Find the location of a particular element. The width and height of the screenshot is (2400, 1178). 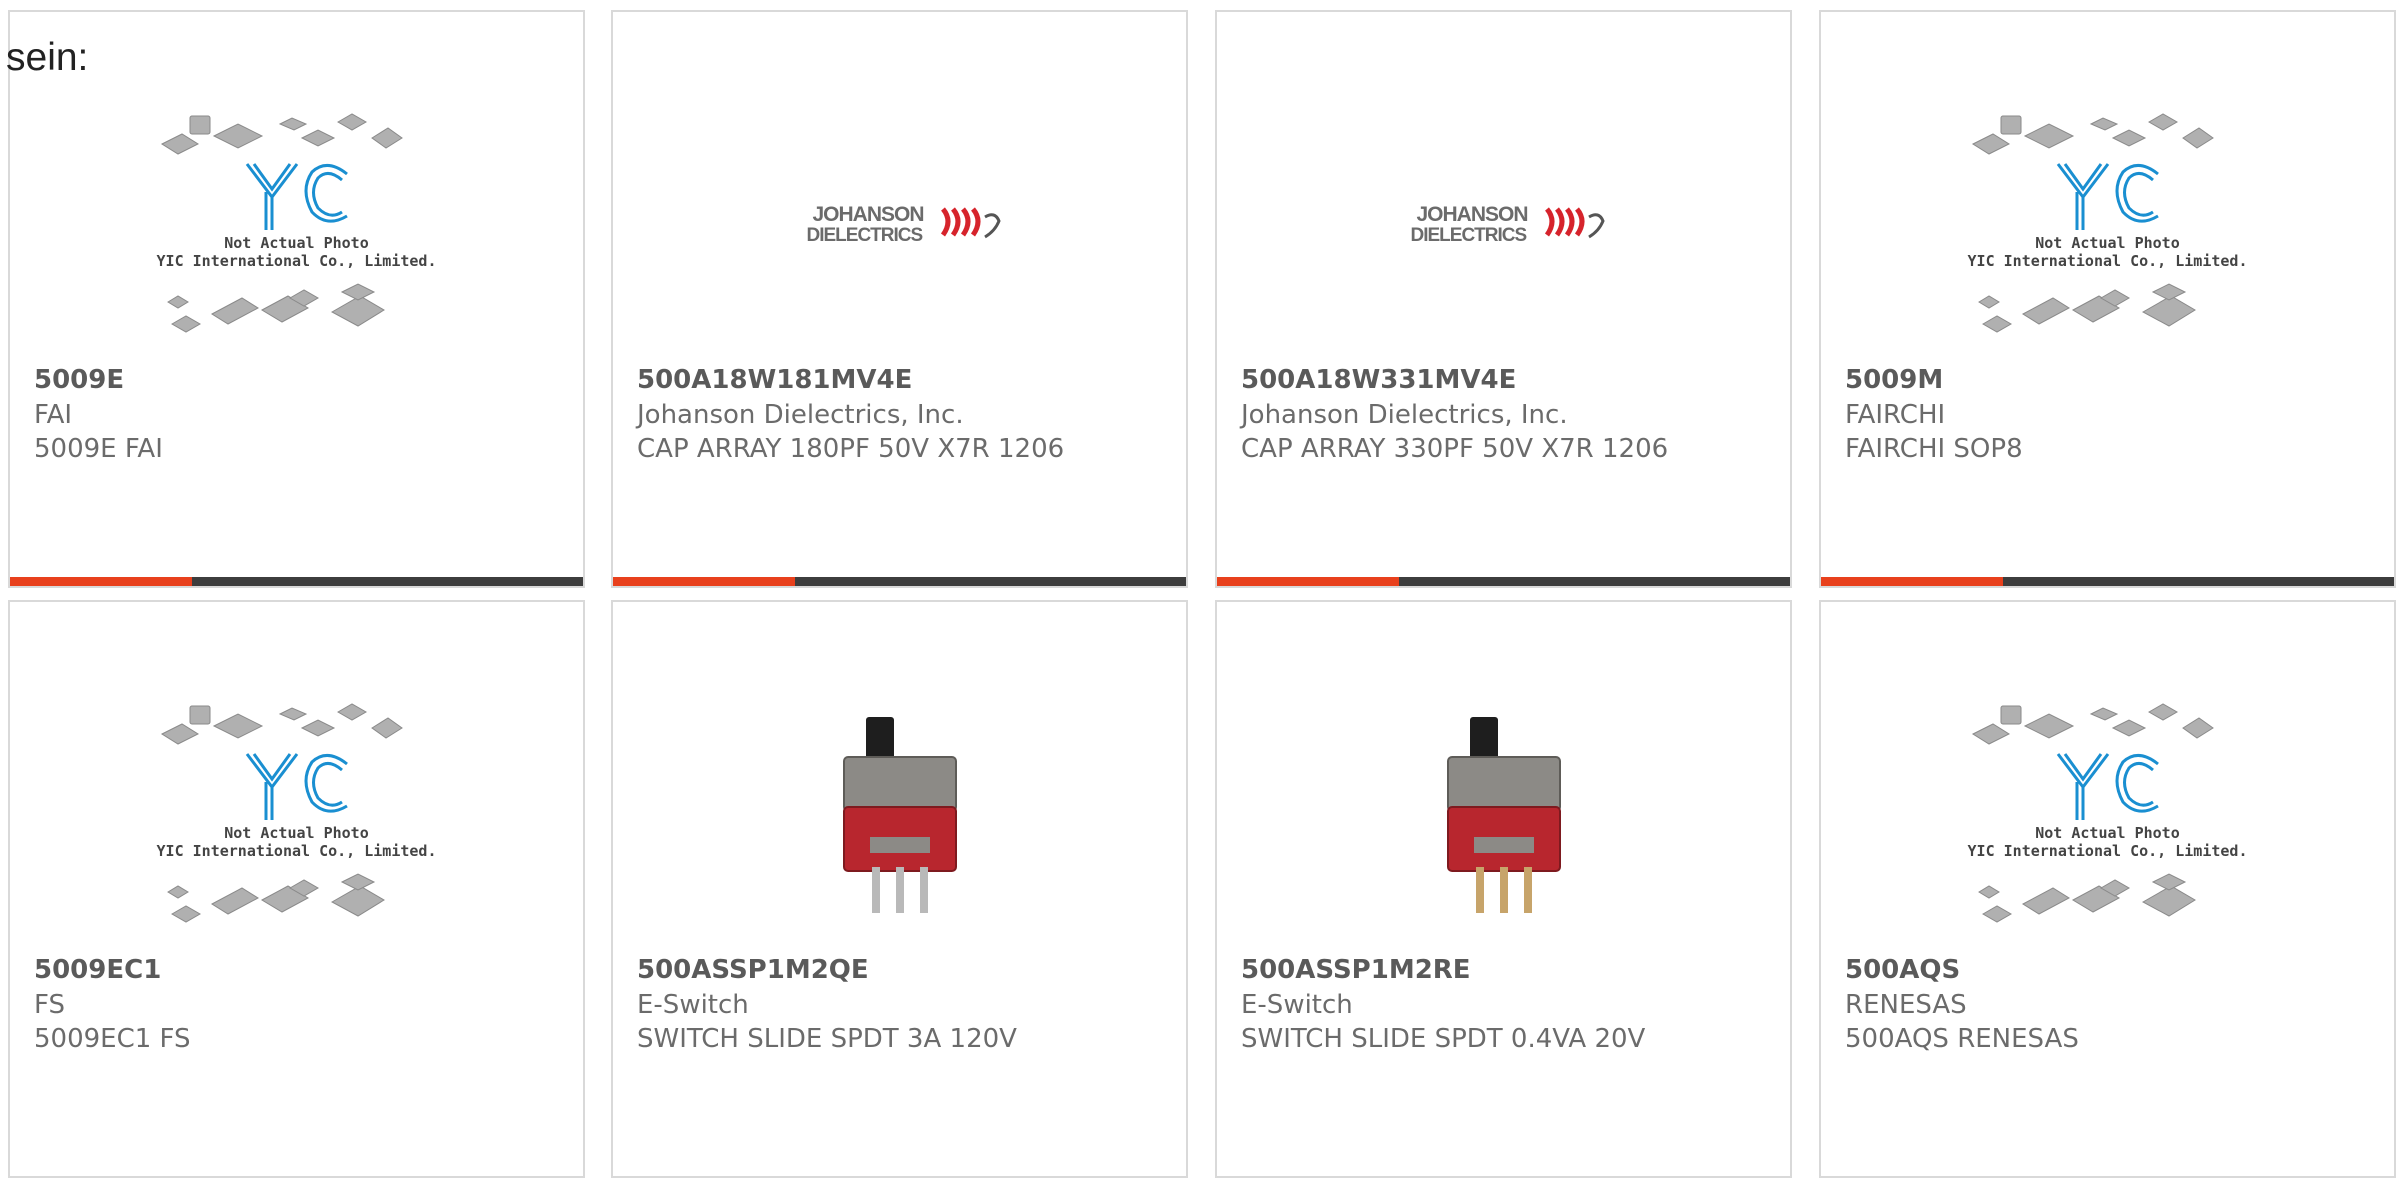

description: 5009E FAI is located at coordinates (98, 449).